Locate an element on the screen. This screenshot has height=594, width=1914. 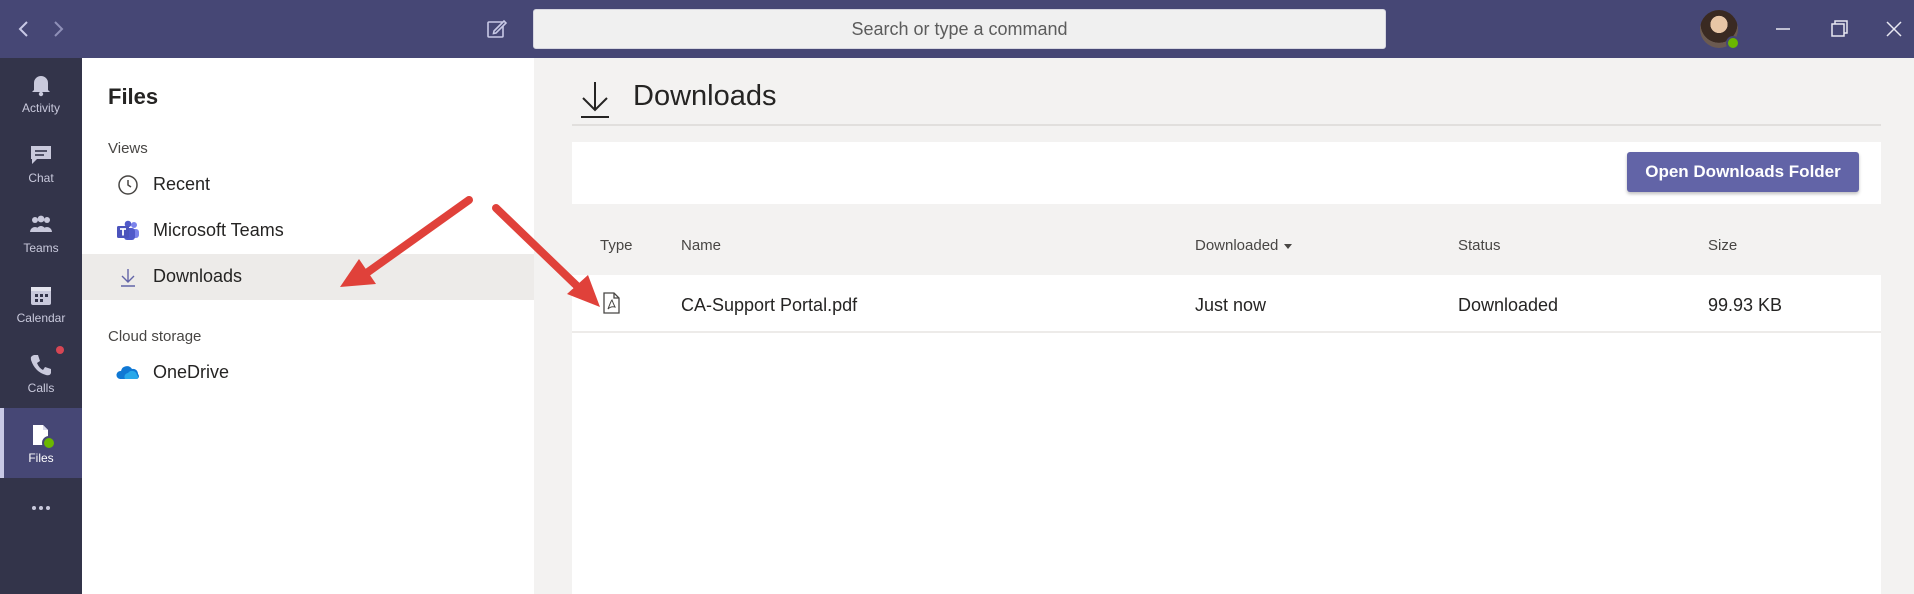
rail-item-files: Files is located at coordinates (41, 443).